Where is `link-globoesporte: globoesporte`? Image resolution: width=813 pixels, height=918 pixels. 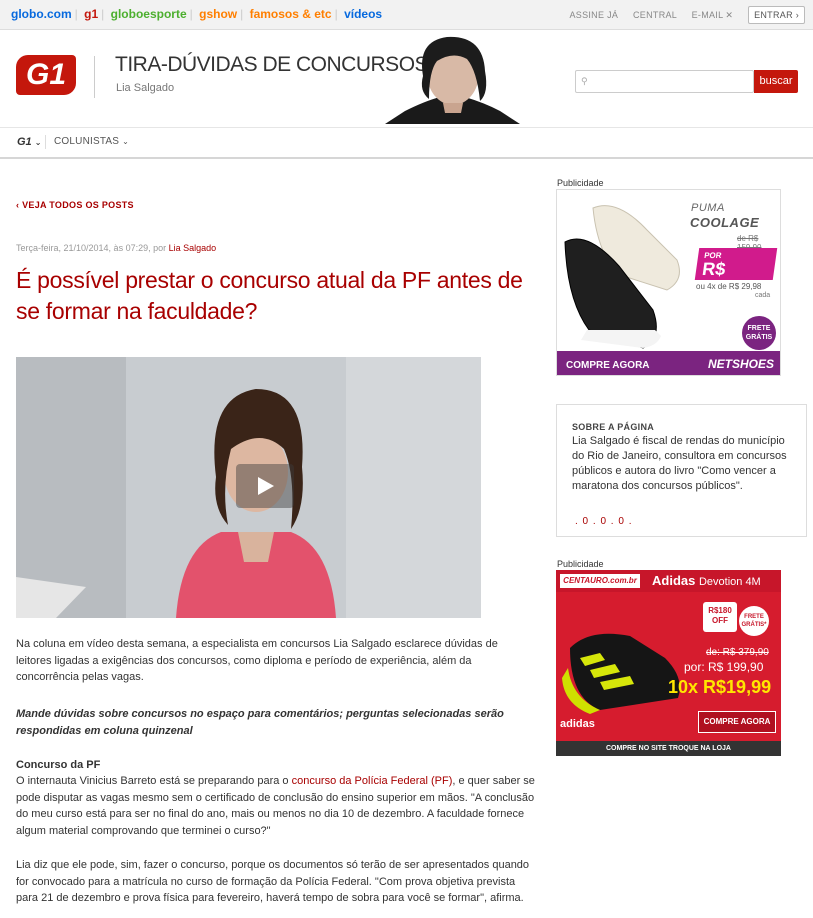
link-globoesporte: globoesporte is located at coordinates (149, 14).